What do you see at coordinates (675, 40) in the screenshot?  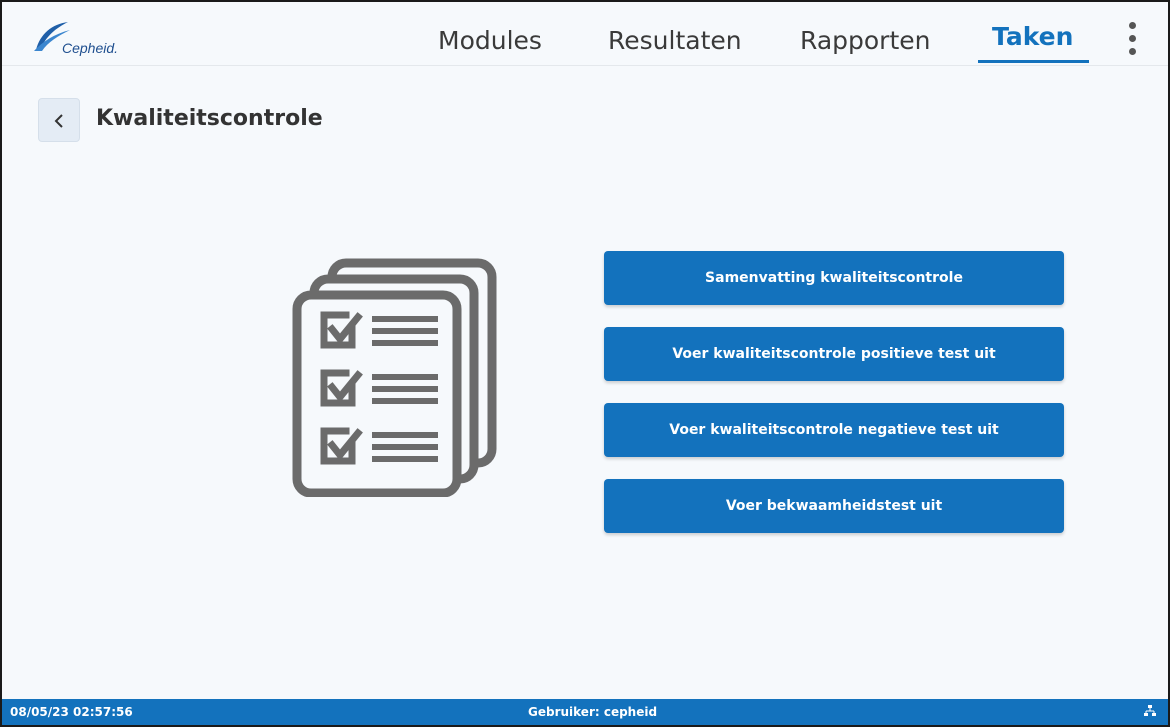 I see `tab-resultaten: Resultaten` at bounding box center [675, 40].